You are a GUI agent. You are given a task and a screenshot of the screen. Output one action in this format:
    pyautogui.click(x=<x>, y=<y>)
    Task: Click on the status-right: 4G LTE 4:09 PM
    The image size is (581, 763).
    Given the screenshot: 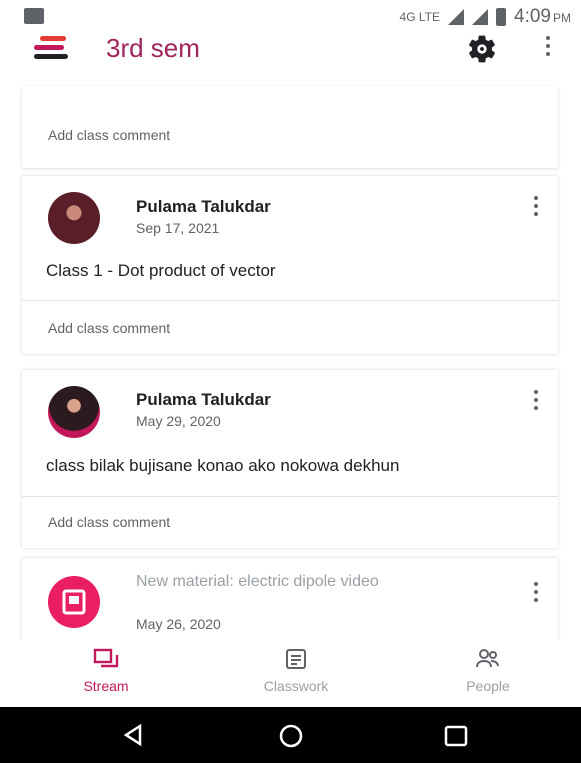 What is the action you would take?
    pyautogui.click(x=485, y=17)
    